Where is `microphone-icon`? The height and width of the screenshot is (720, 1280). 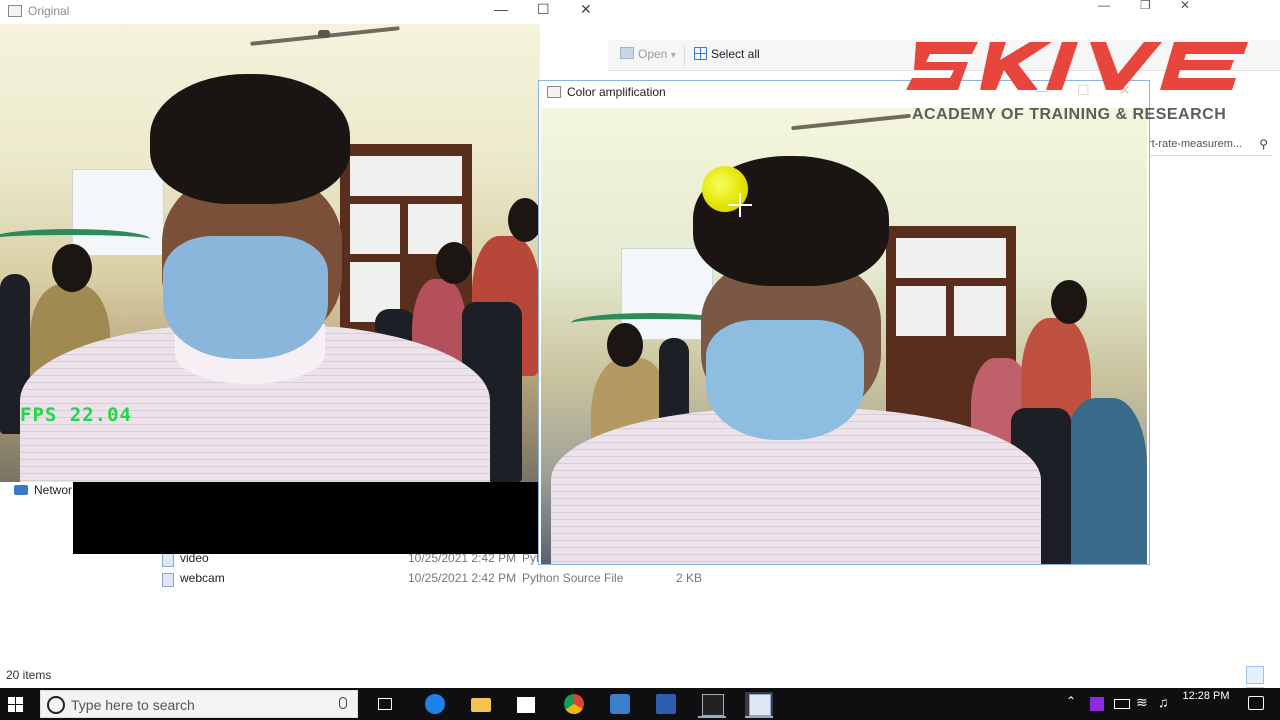 microphone-icon is located at coordinates (343, 703).